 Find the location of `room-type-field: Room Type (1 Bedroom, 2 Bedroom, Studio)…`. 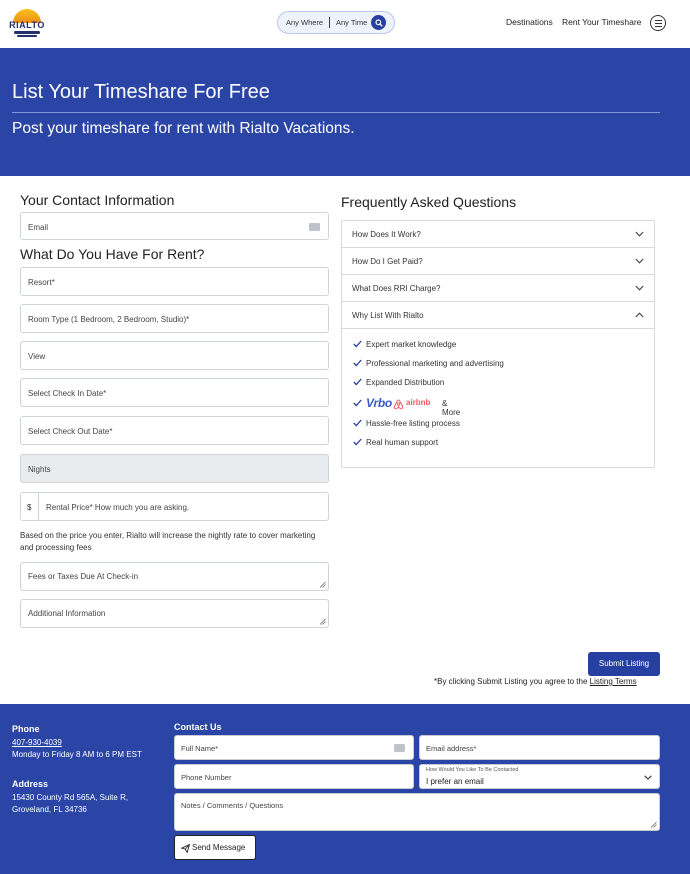

room-type-field: Room Type (1 Bedroom, 2 Bedroom, Studio)… is located at coordinates (174, 318).